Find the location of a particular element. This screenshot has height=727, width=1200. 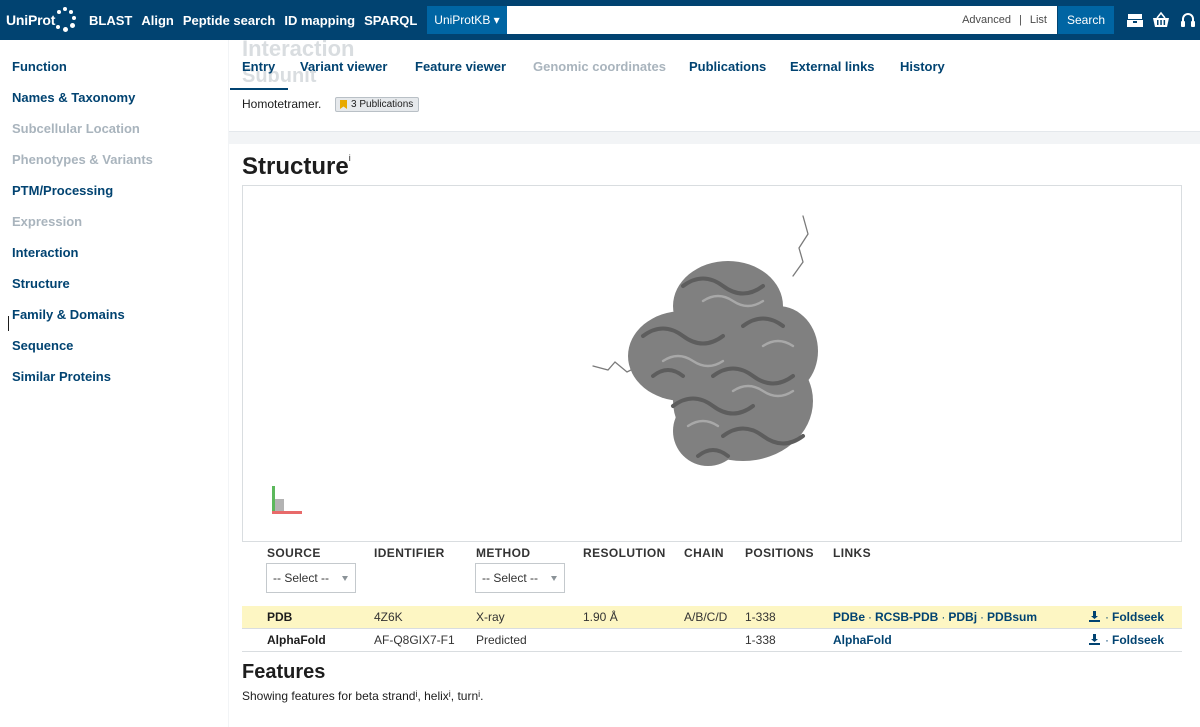

link-pdbj: PDBj is located at coordinates (962, 617).